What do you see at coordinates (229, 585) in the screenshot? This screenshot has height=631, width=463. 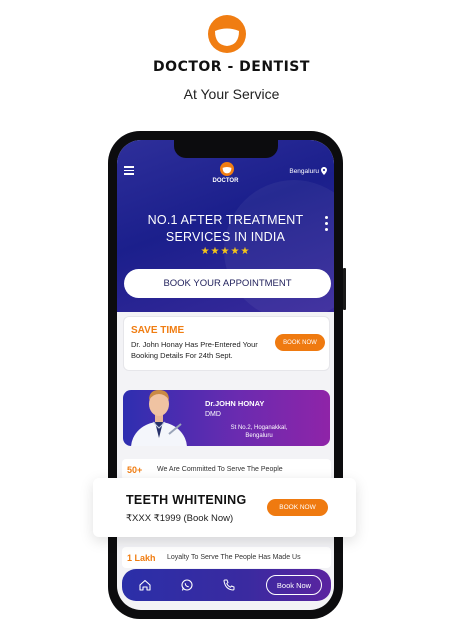 I see `phone-icon` at bounding box center [229, 585].